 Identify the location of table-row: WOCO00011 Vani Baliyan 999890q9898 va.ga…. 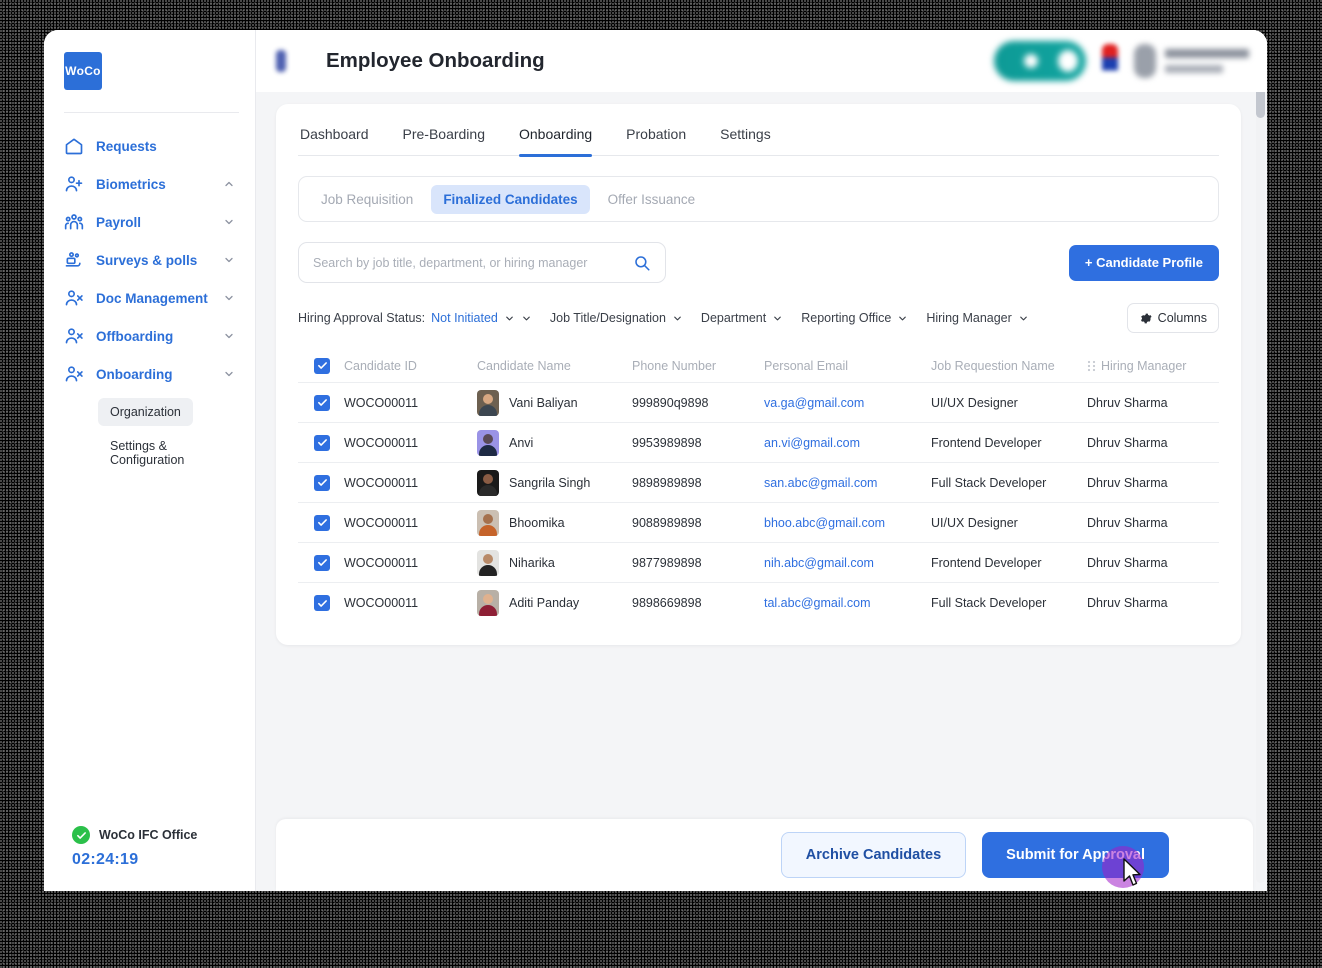
(758, 403).